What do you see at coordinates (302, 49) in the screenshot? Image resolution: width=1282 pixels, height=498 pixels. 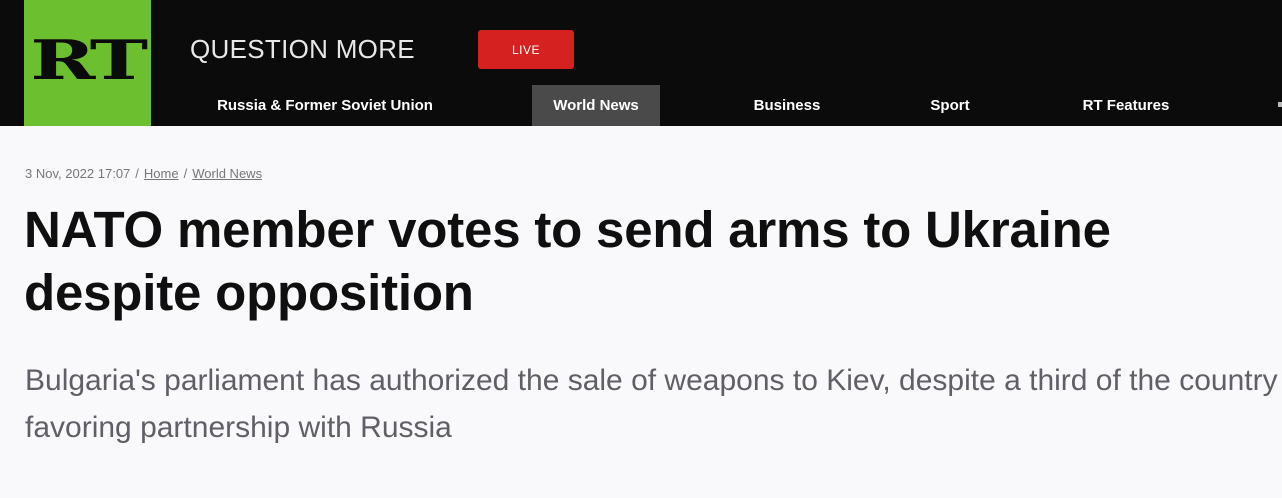 I see `tagline: QUESTION MORE` at bounding box center [302, 49].